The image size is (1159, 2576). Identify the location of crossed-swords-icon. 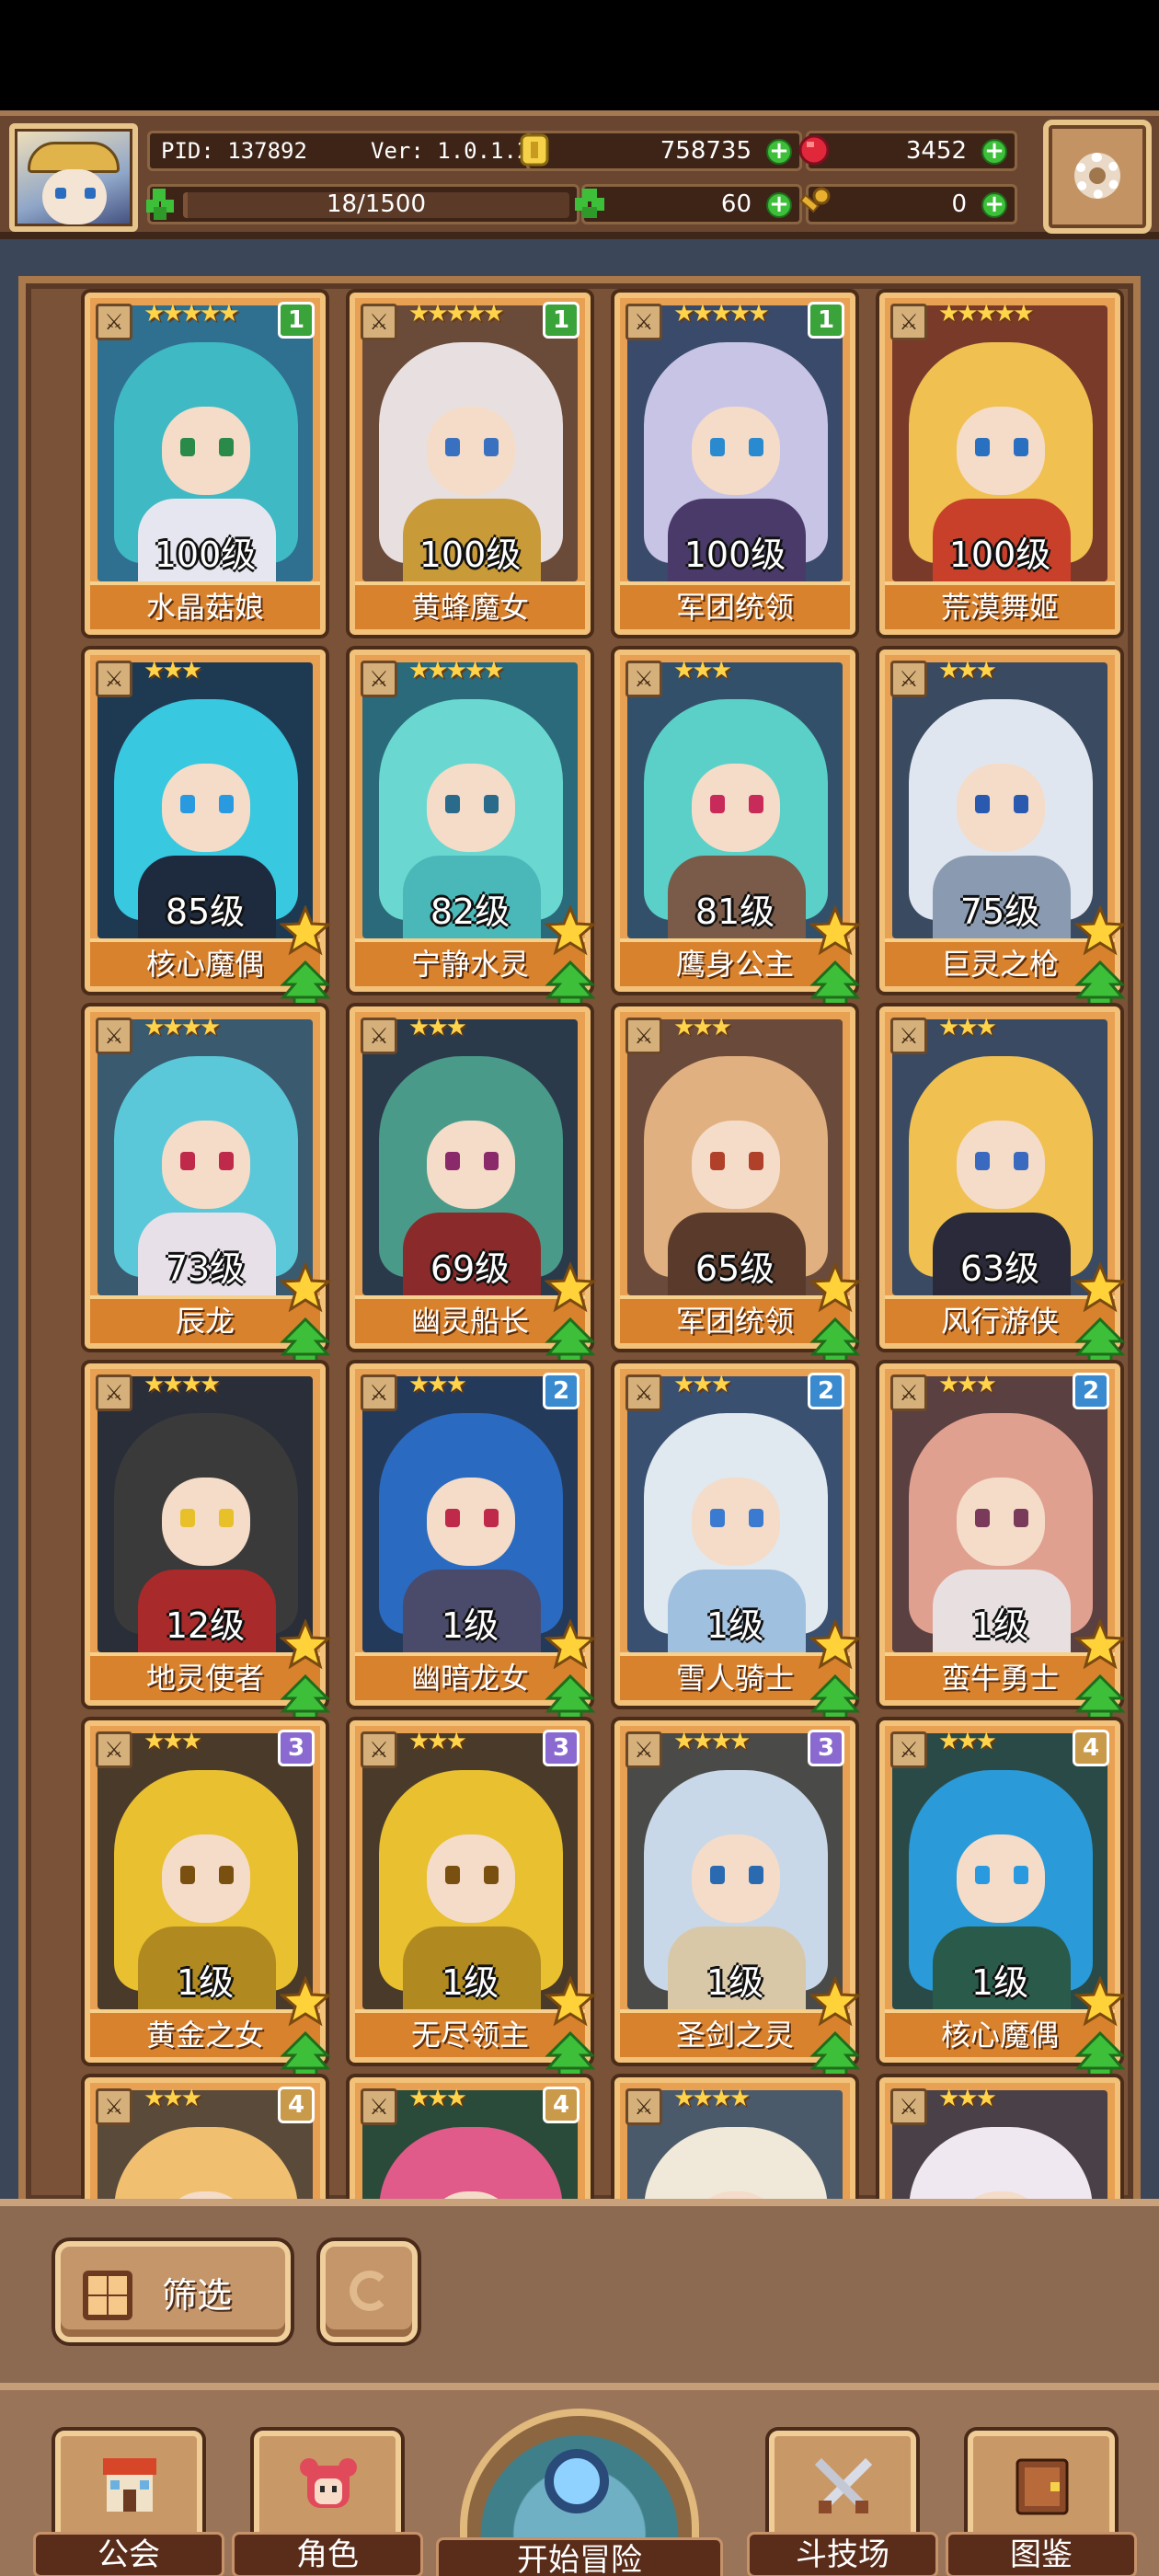
(843, 2485).